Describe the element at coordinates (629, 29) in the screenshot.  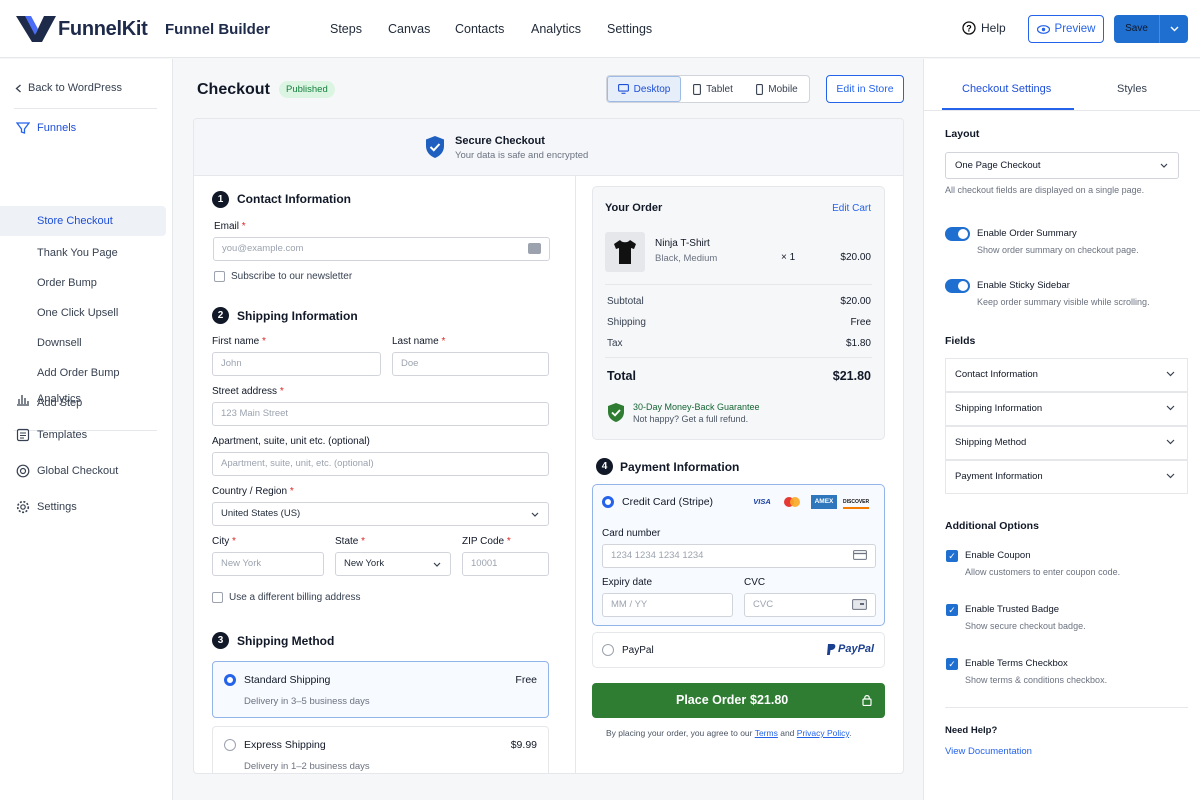
I see `nav-settings: Settings` at that location.